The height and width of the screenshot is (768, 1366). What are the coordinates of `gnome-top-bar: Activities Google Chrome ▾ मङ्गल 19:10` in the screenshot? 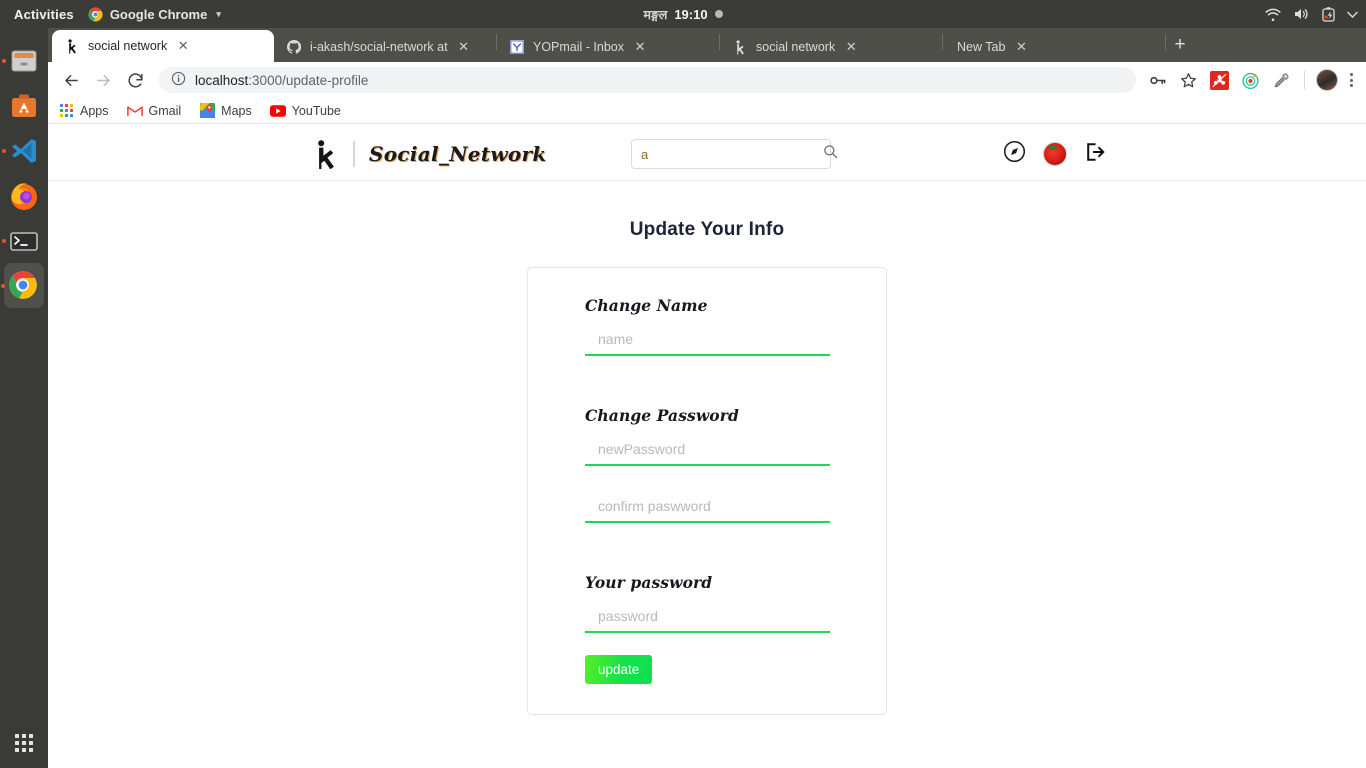 It's located at (683, 14).